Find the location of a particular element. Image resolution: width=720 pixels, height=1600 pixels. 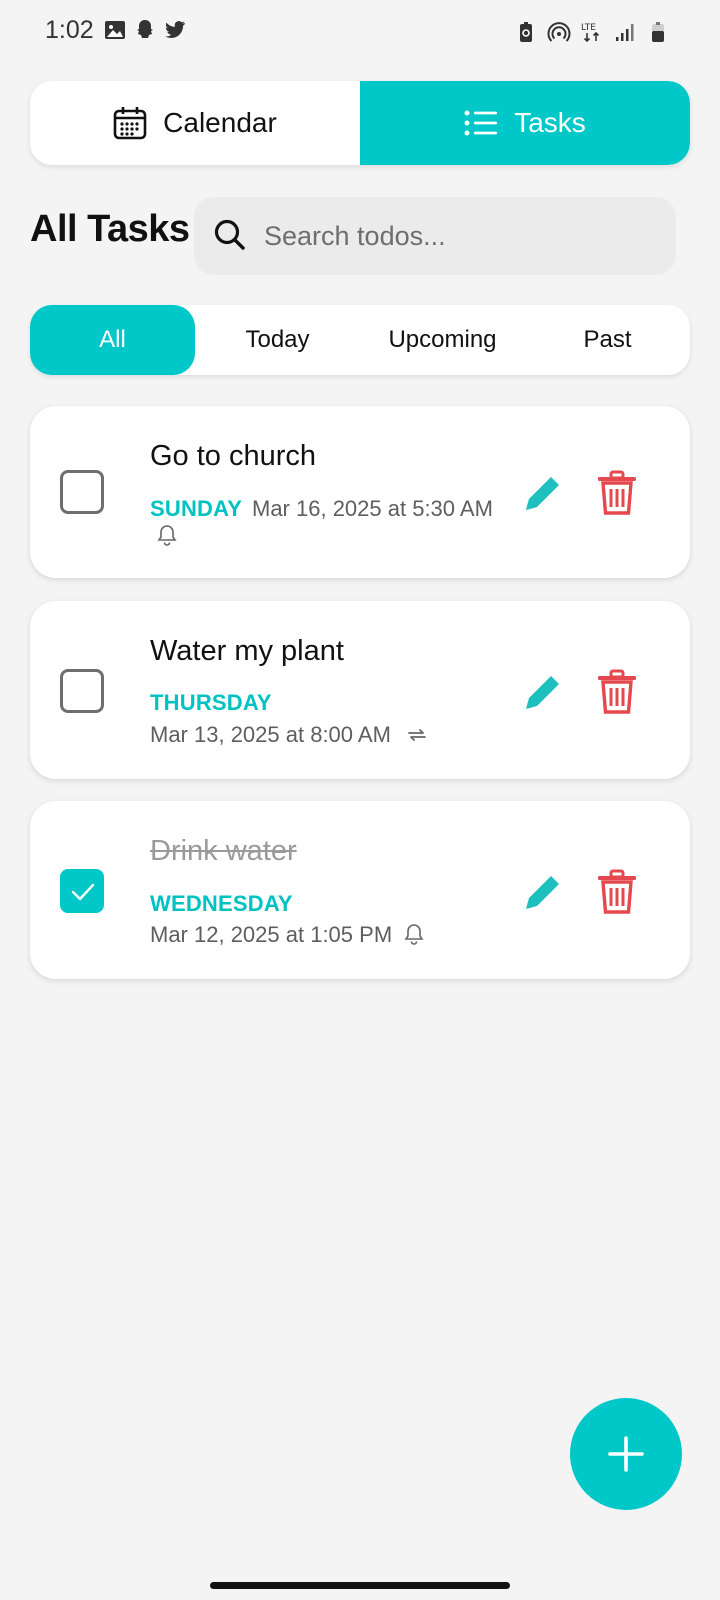

tab-calendar: Calendar is located at coordinates (195, 123).